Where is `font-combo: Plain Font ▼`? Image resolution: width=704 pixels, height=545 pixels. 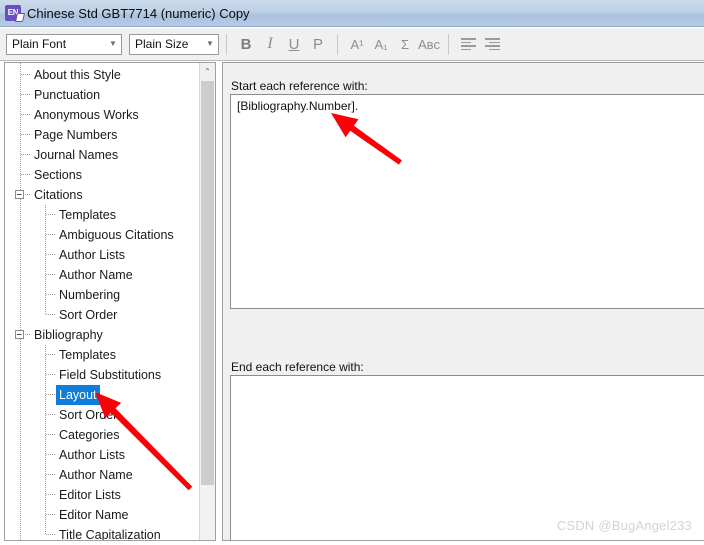
font-combo: Plain Font ▼ is located at coordinates (64, 44).